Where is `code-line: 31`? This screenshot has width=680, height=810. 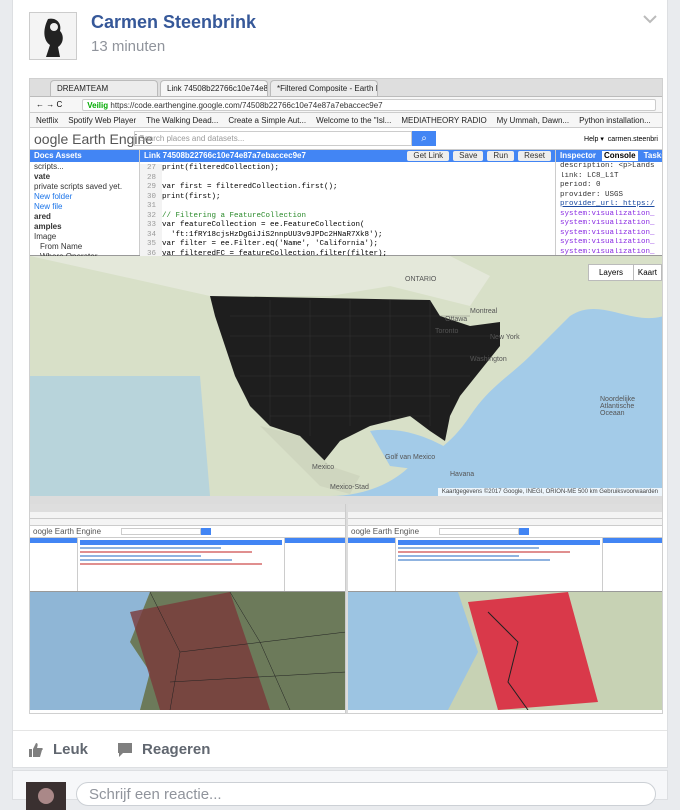 code-line: 31 is located at coordinates (347, 207).